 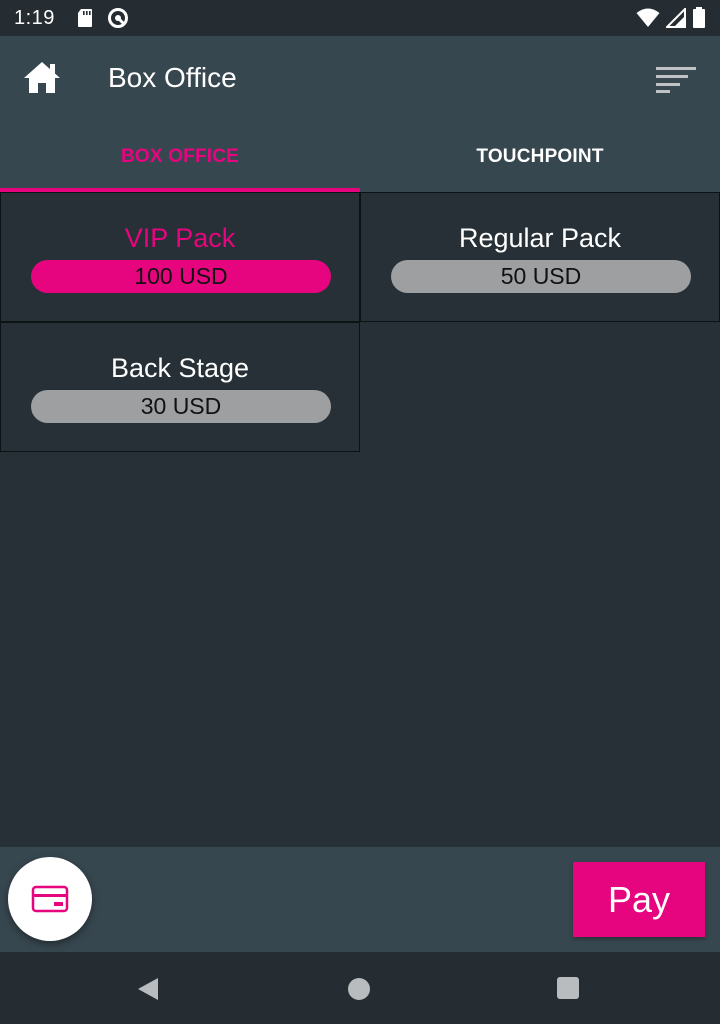 I want to click on status-right-icons, so click(x=671, y=18).